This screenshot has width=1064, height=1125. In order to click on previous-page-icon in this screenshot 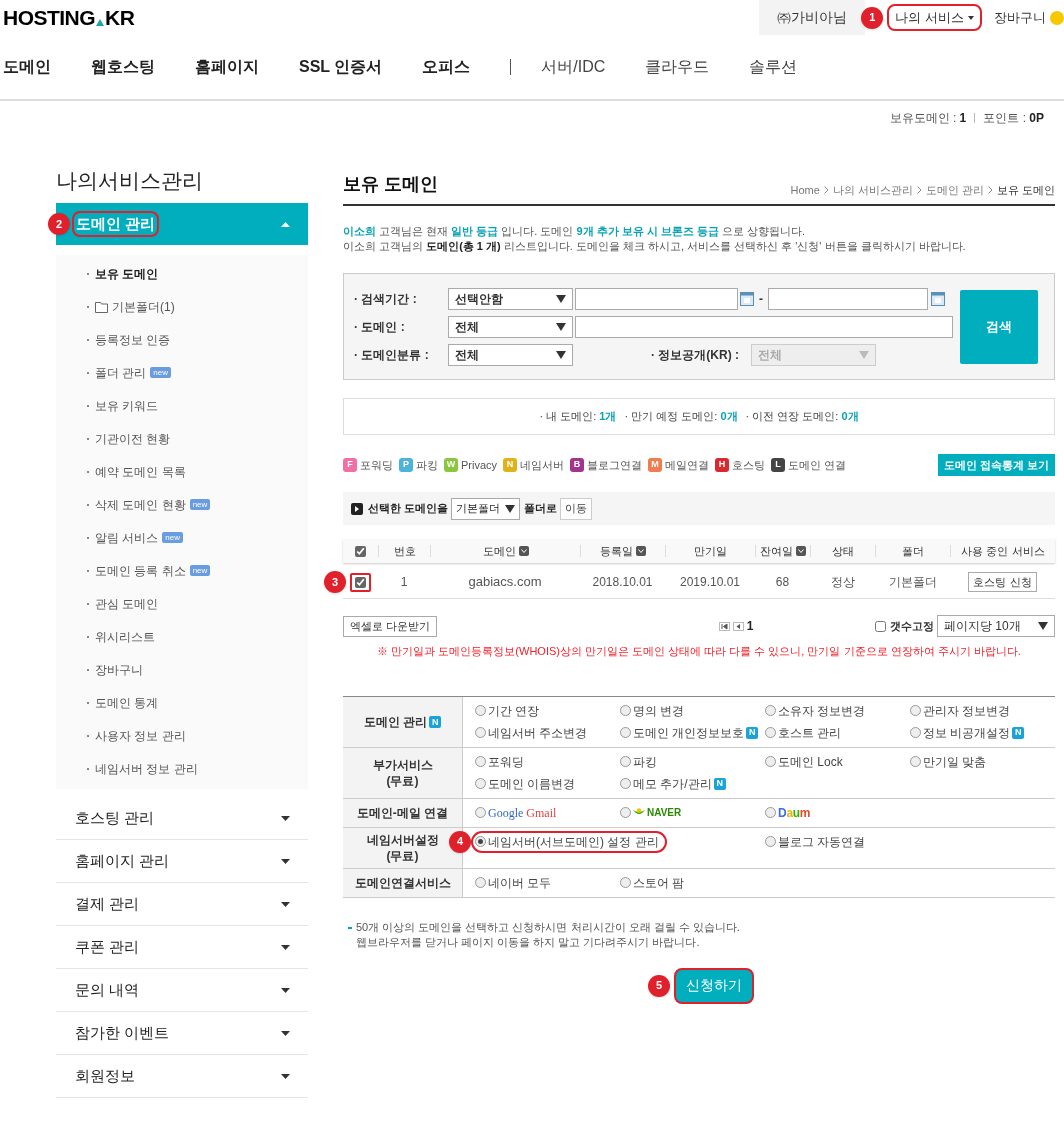, I will do `click(738, 626)`.